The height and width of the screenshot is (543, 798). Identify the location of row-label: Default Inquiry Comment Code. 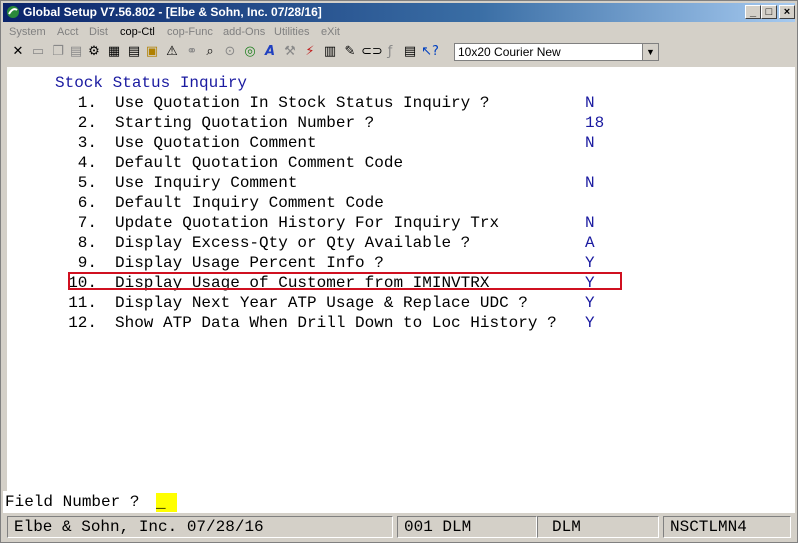
(249, 203).